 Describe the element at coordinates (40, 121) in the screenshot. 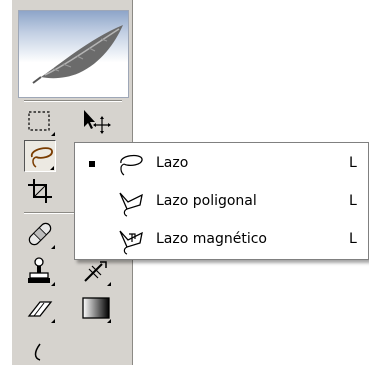

I see `rectangular-marquee-tool` at that location.